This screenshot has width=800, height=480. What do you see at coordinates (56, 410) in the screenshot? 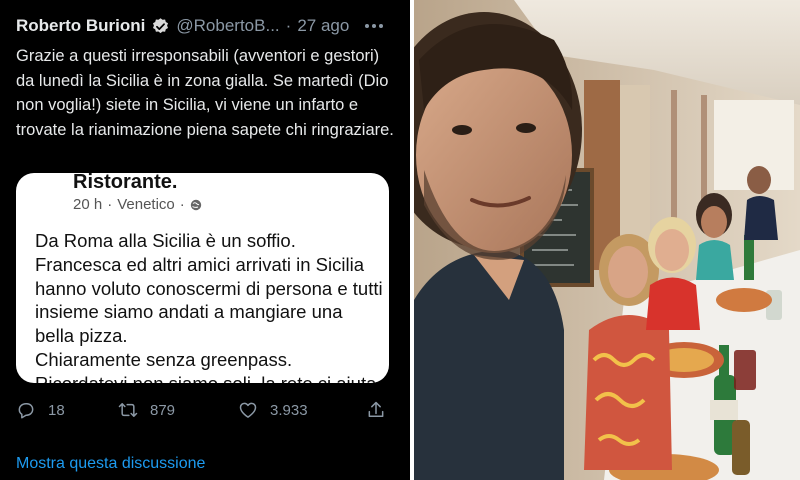
I see `reply-count: 18` at bounding box center [56, 410].